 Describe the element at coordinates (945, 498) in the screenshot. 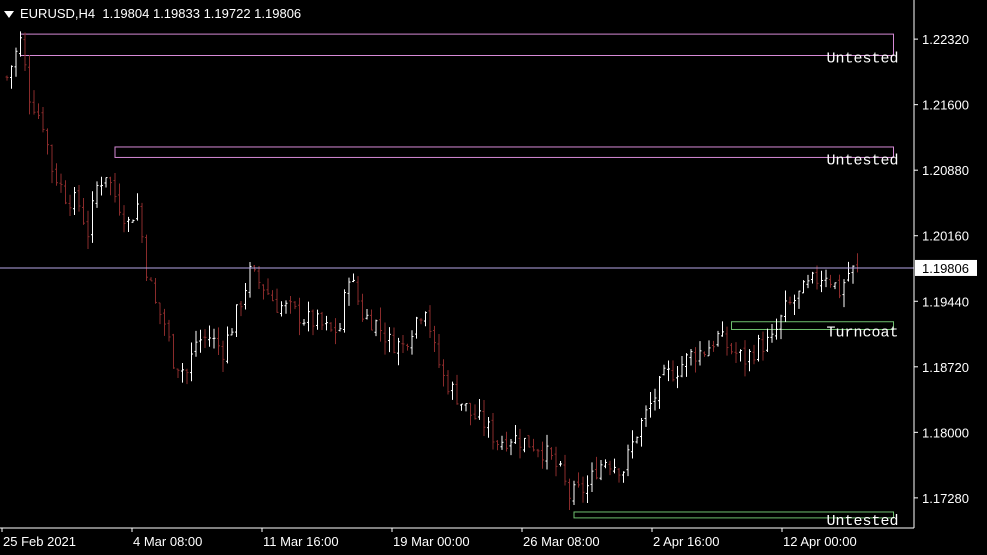

I see `y-tick-label: 1.17280` at that location.